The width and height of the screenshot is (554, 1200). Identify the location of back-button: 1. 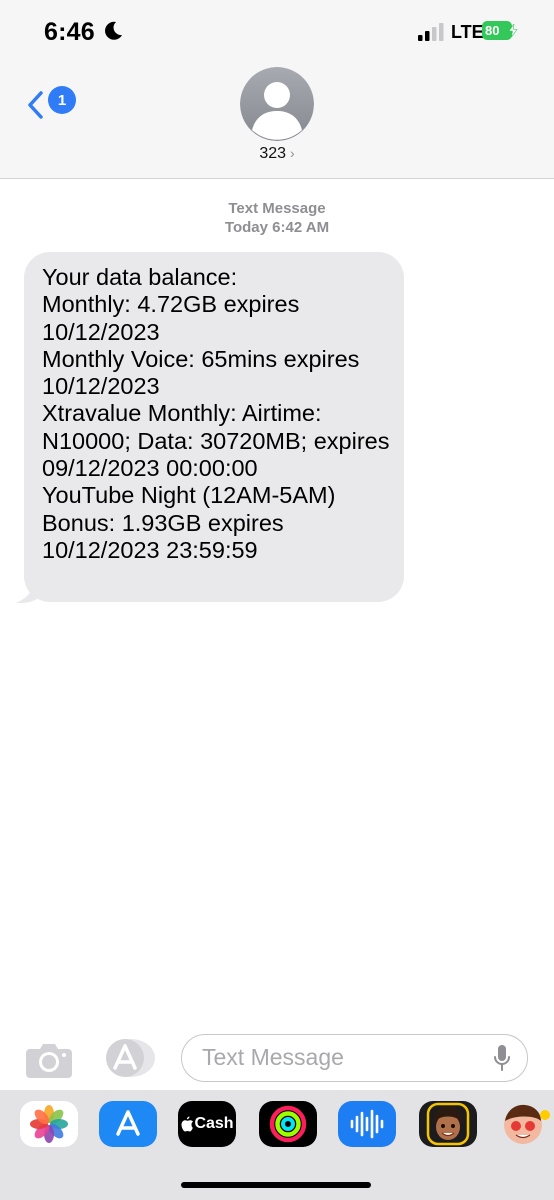
(52, 104).